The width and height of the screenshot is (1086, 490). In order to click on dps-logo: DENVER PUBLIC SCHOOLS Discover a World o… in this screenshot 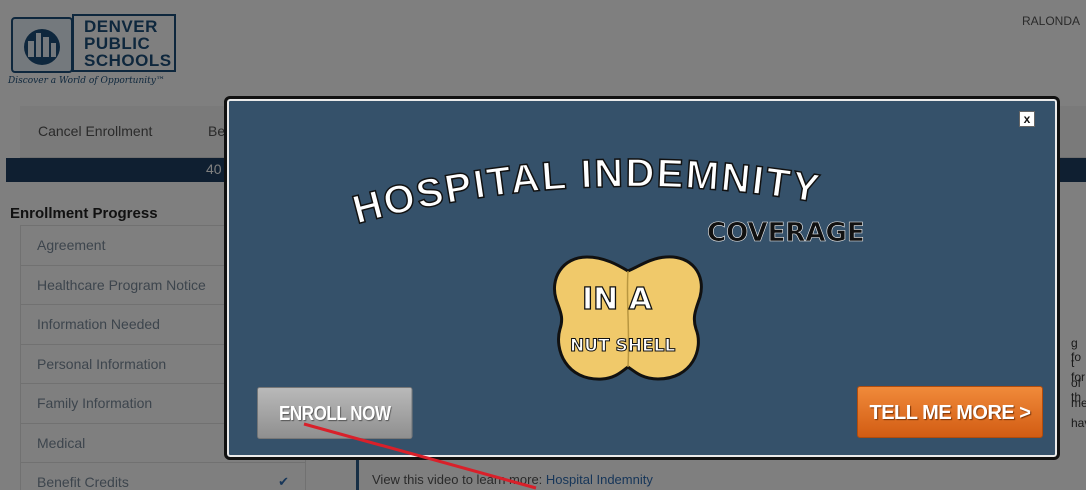, I will do `click(93, 53)`.